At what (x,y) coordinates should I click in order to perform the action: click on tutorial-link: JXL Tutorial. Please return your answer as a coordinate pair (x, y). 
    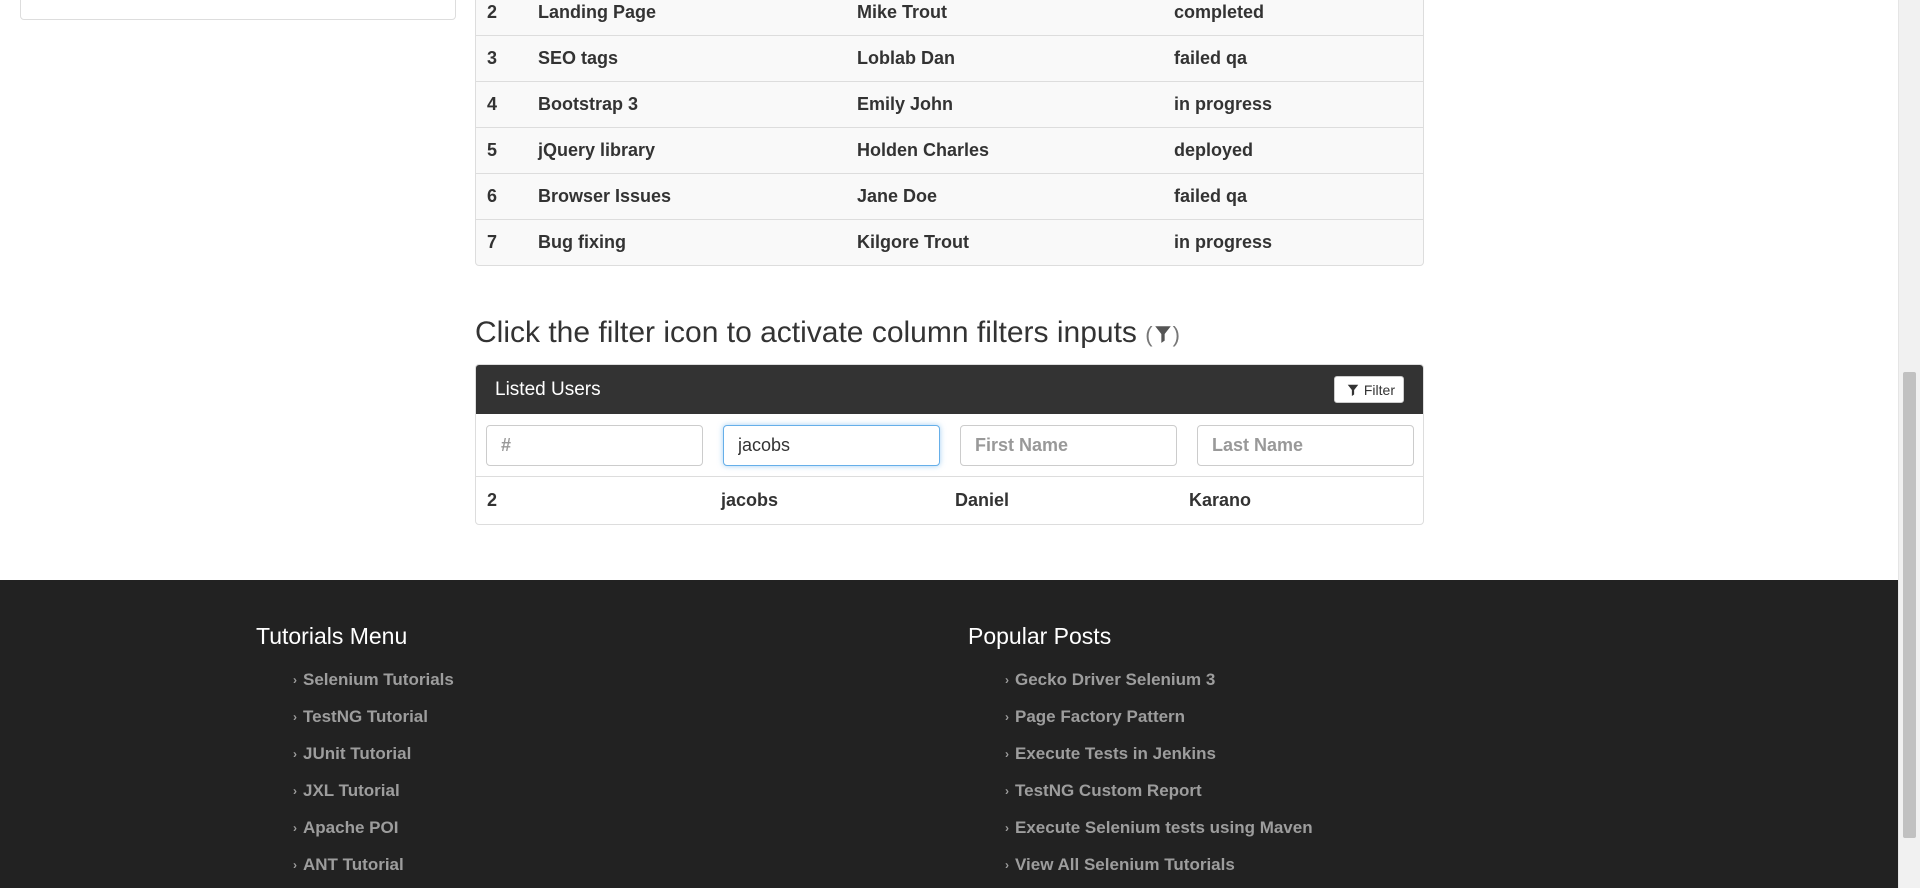
    Looking at the image, I should click on (351, 791).